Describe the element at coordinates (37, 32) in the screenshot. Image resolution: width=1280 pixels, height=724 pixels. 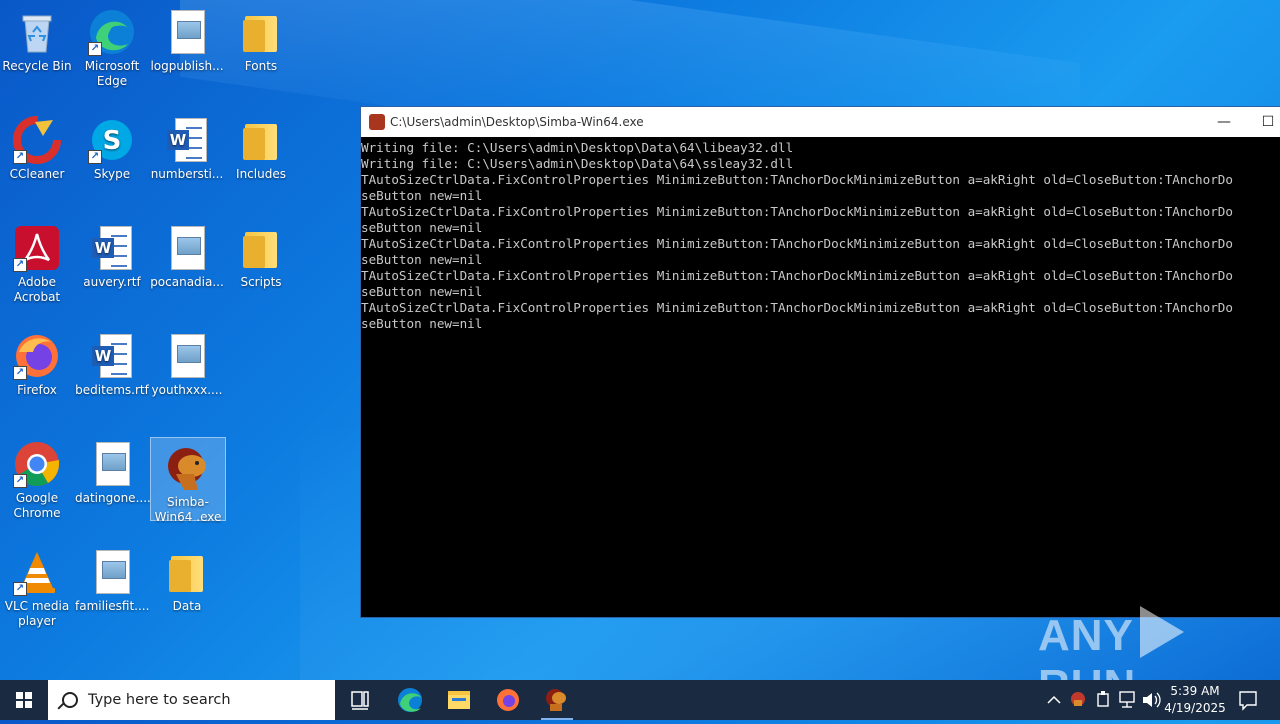
I see `recycle-bin-icon` at that location.